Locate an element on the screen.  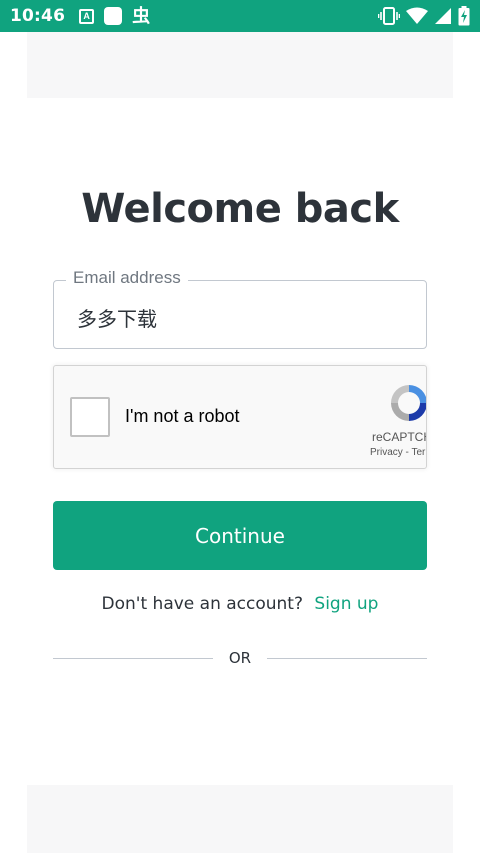
email-field-label: Email address is located at coordinates (127, 278).